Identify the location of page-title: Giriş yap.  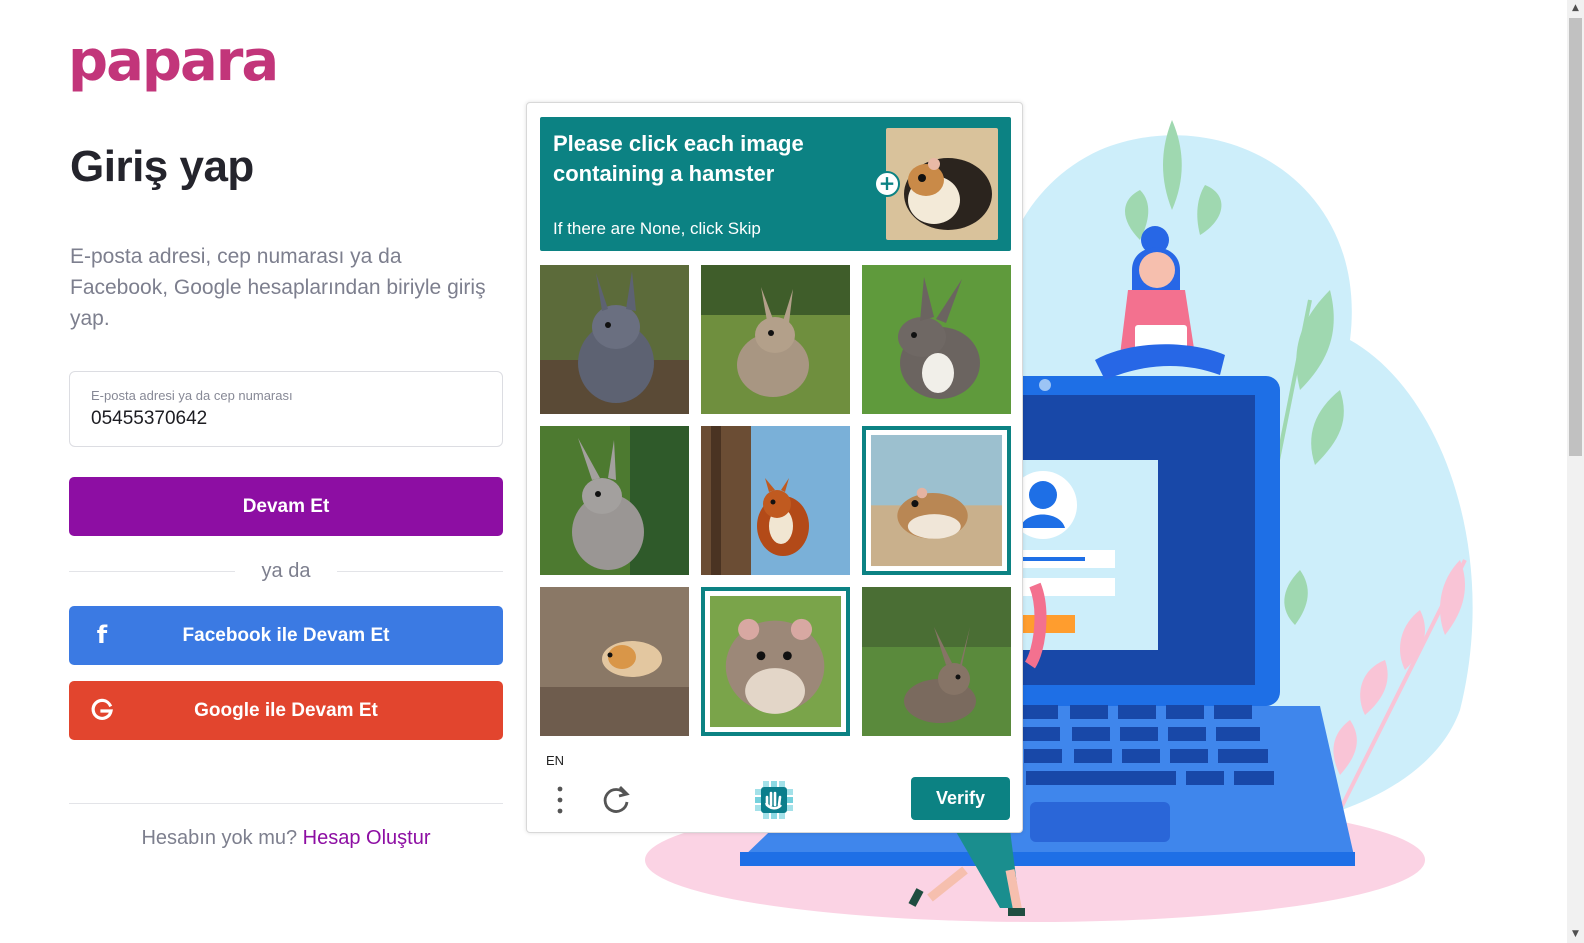
(162, 166).